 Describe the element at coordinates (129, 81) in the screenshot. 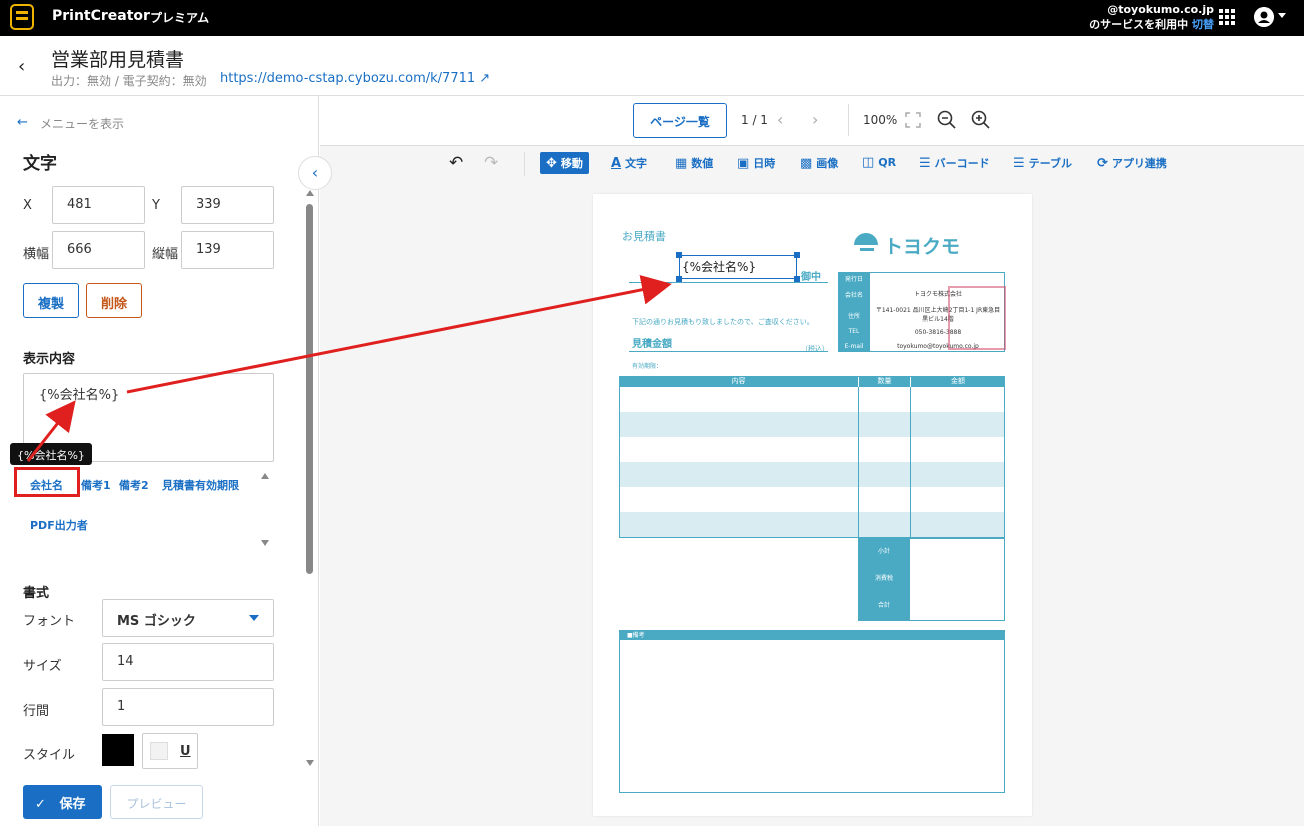

I see `output-status: 出力：無効 / 電子契約：無効` at that location.